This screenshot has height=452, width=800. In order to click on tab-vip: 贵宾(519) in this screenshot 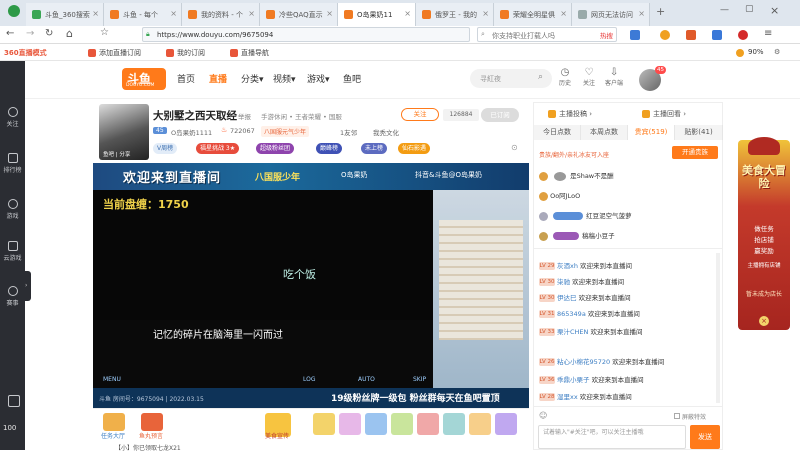, I will do `click(651, 132)`.